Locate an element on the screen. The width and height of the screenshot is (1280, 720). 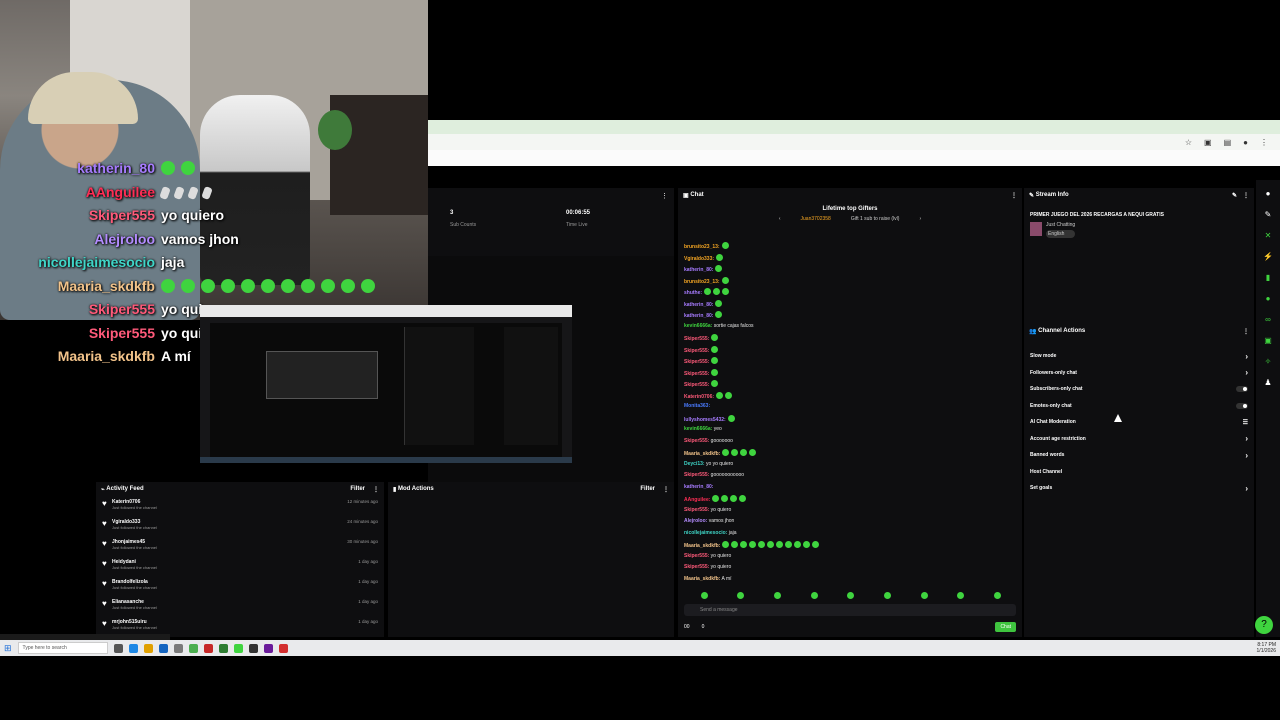
taskbar-search: Type here to search is located at coordinates (62, 648).